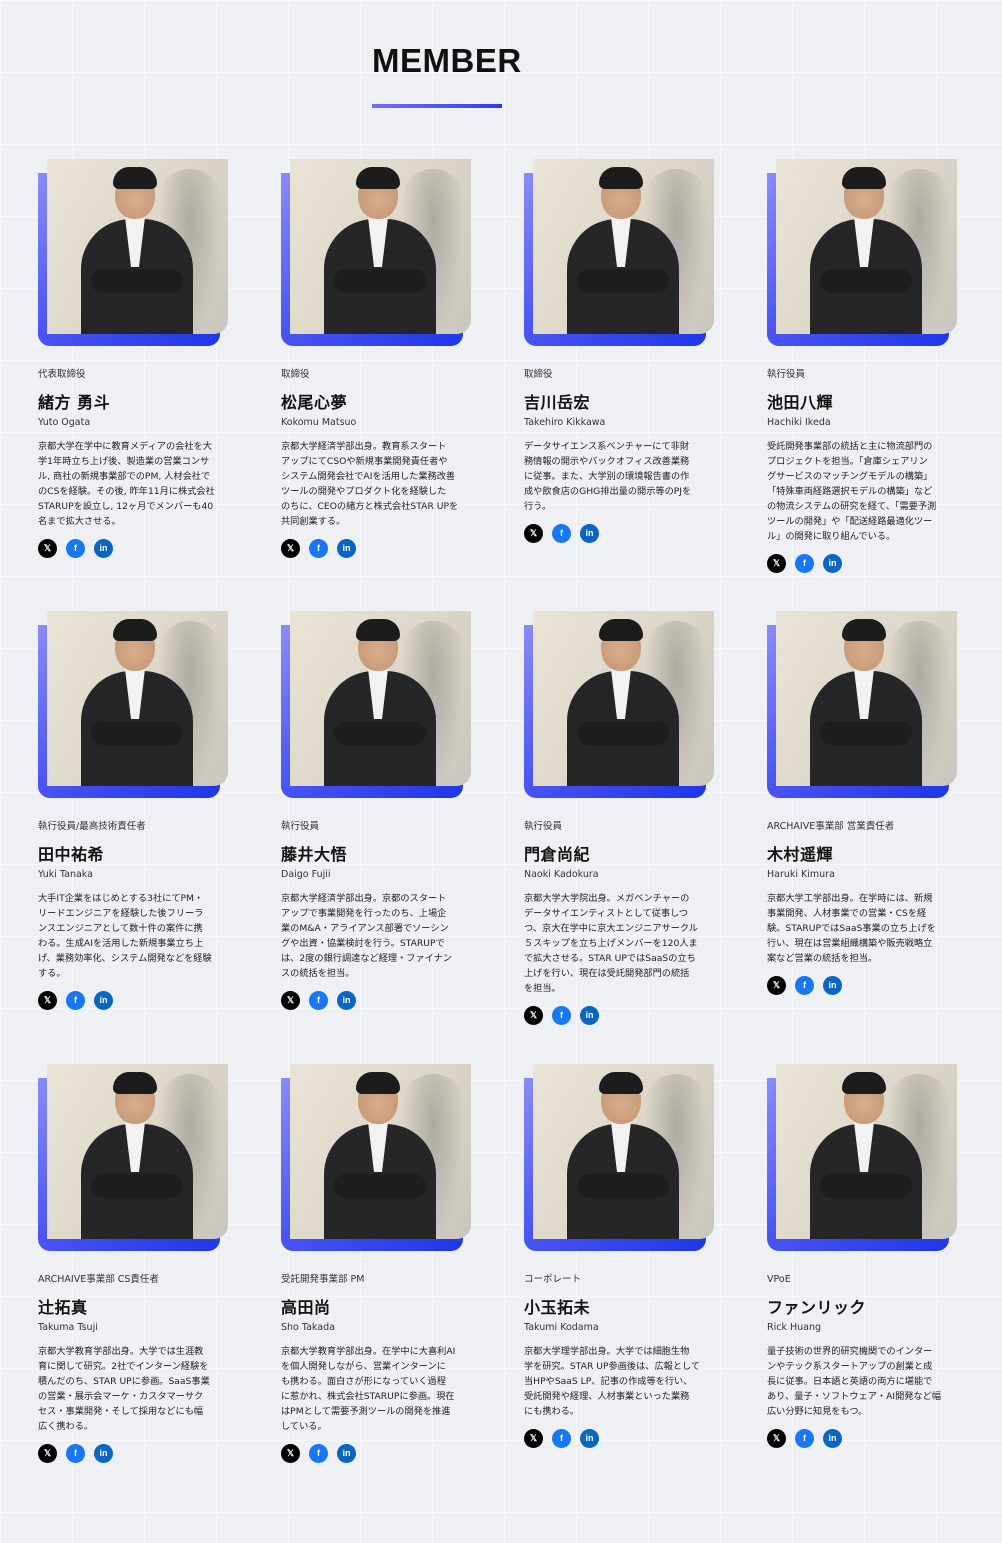  Describe the element at coordinates (799, 422) in the screenshot. I see `member-name-en: Hachiki Ikeda` at that location.